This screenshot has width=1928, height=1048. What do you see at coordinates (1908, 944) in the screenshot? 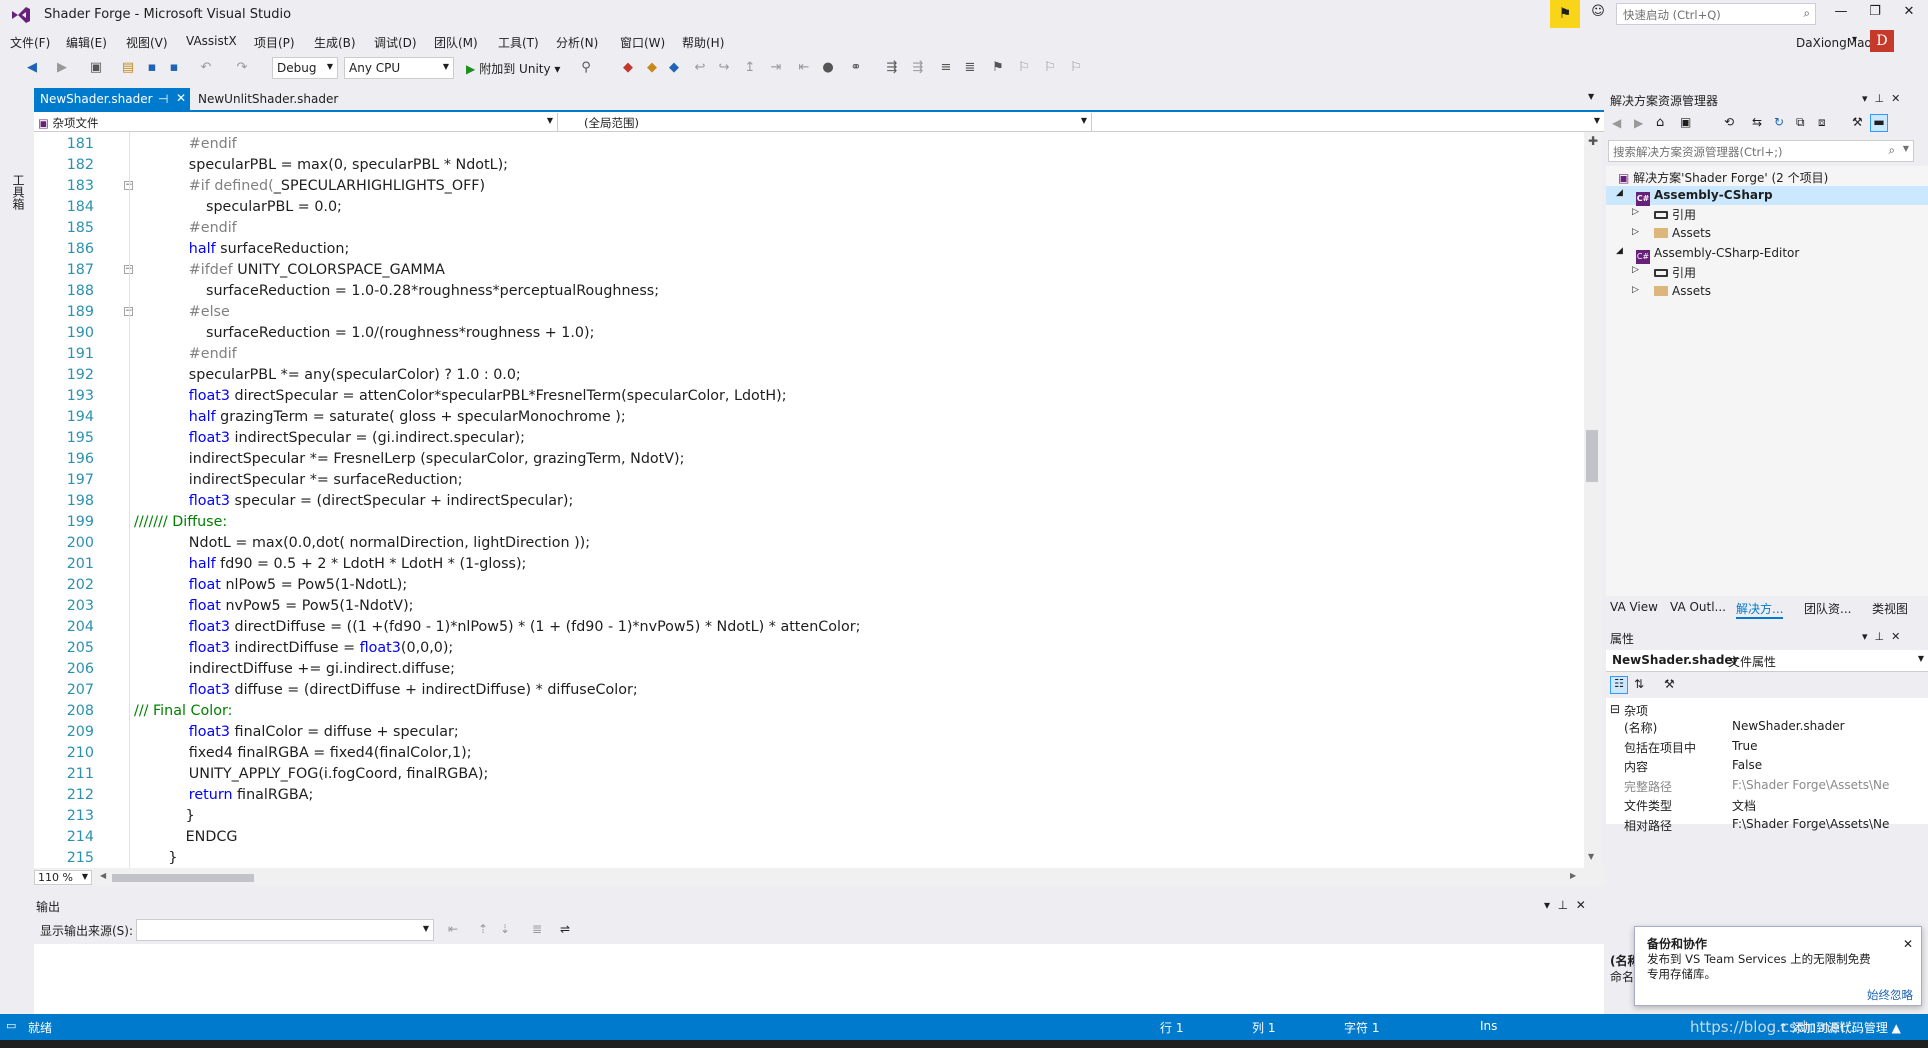
I see `close-icon: ✕` at bounding box center [1908, 944].